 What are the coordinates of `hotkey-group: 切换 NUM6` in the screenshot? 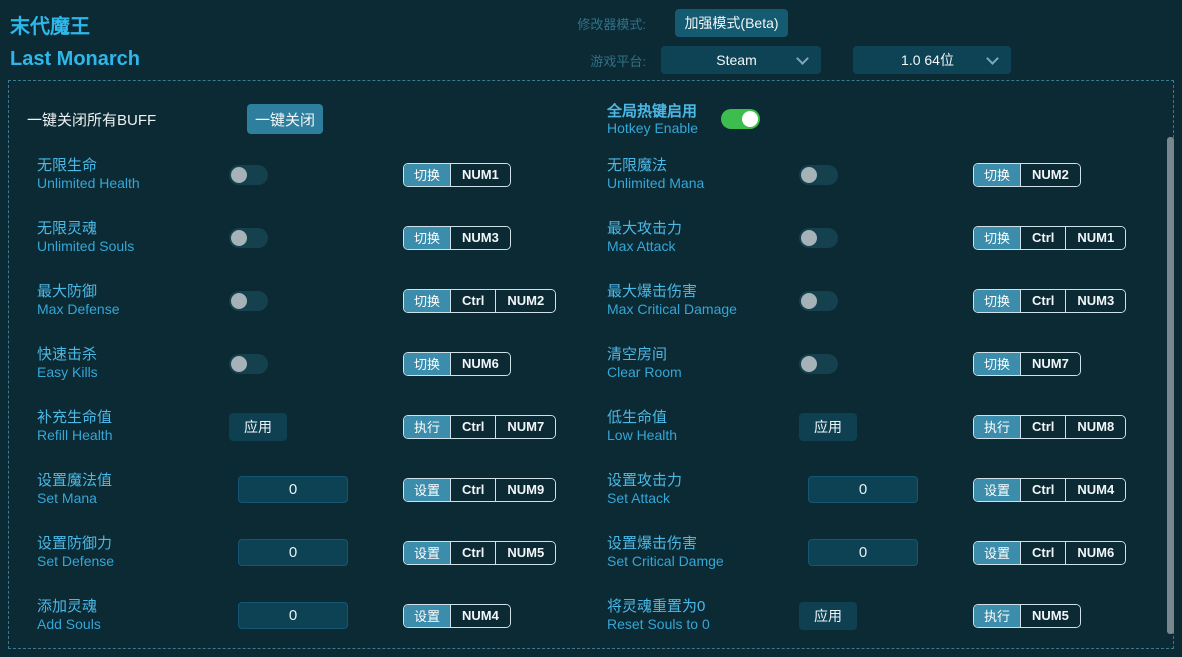 It's located at (457, 363).